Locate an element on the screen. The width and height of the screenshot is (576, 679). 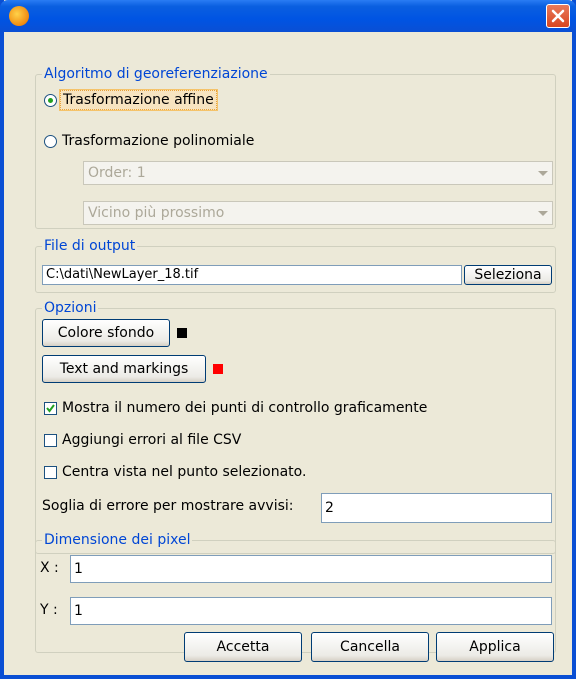
radio-polynomial: Trasformazione polinomiale is located at coordinates (150, 141).